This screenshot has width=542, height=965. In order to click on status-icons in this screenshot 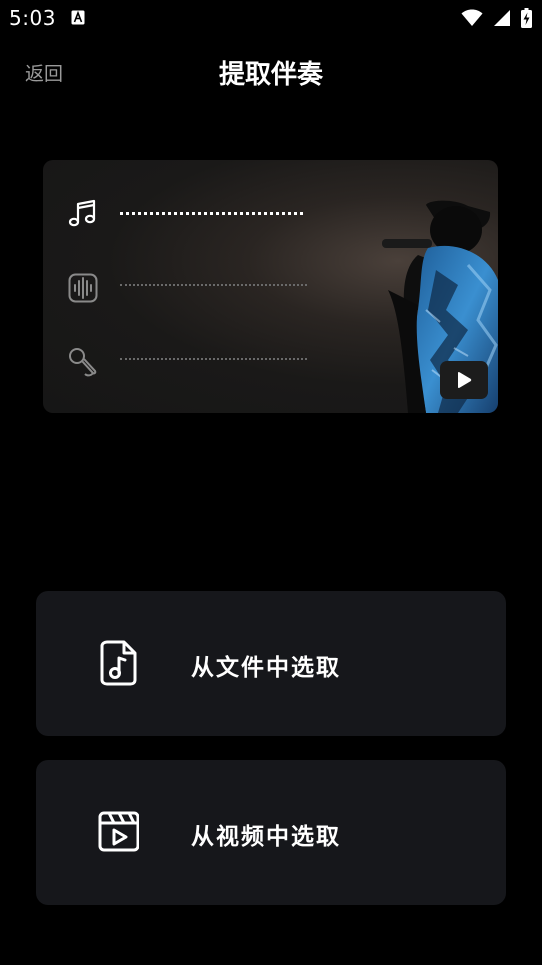, I will do `click(496, 18)`.